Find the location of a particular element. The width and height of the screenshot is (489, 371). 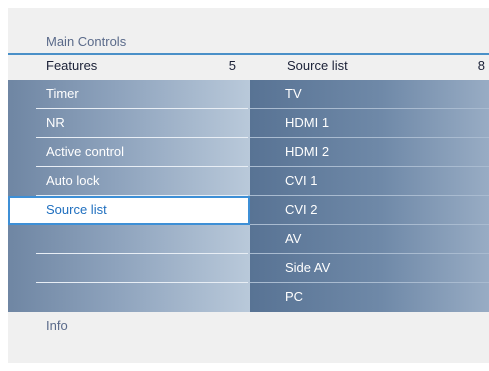

source-item-av: AV is located at coordinates (369, 239).